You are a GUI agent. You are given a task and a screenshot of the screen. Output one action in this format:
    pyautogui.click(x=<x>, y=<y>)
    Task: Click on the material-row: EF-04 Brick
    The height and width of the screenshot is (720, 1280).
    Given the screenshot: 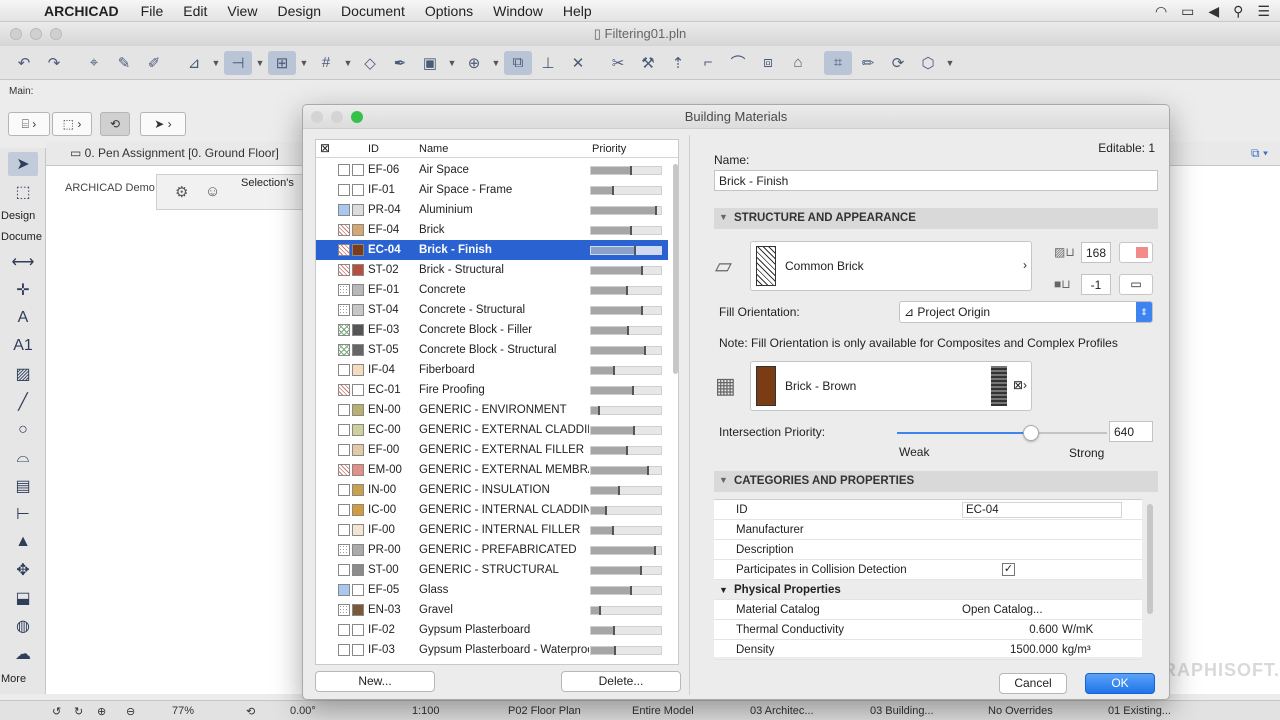 What is the action you would take?
    pyautogui.click(x=492, y=230)
    